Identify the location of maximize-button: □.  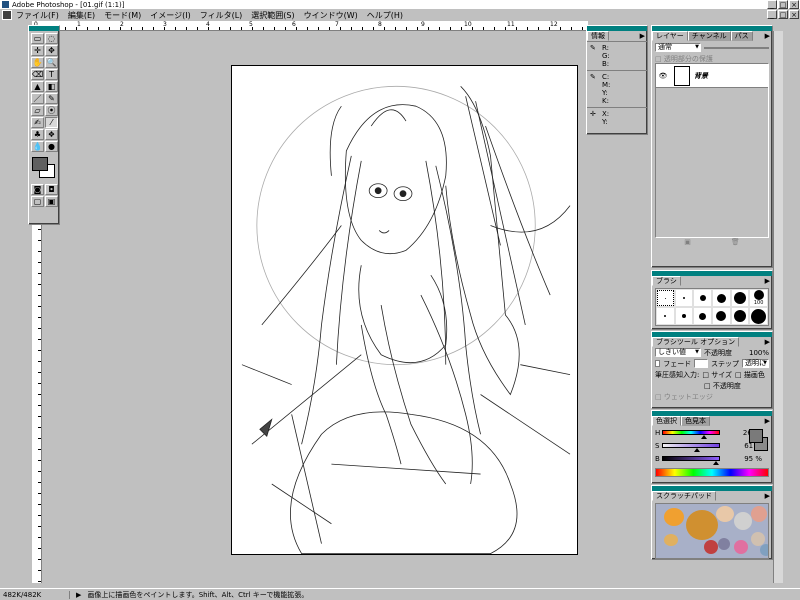
(783, 4).